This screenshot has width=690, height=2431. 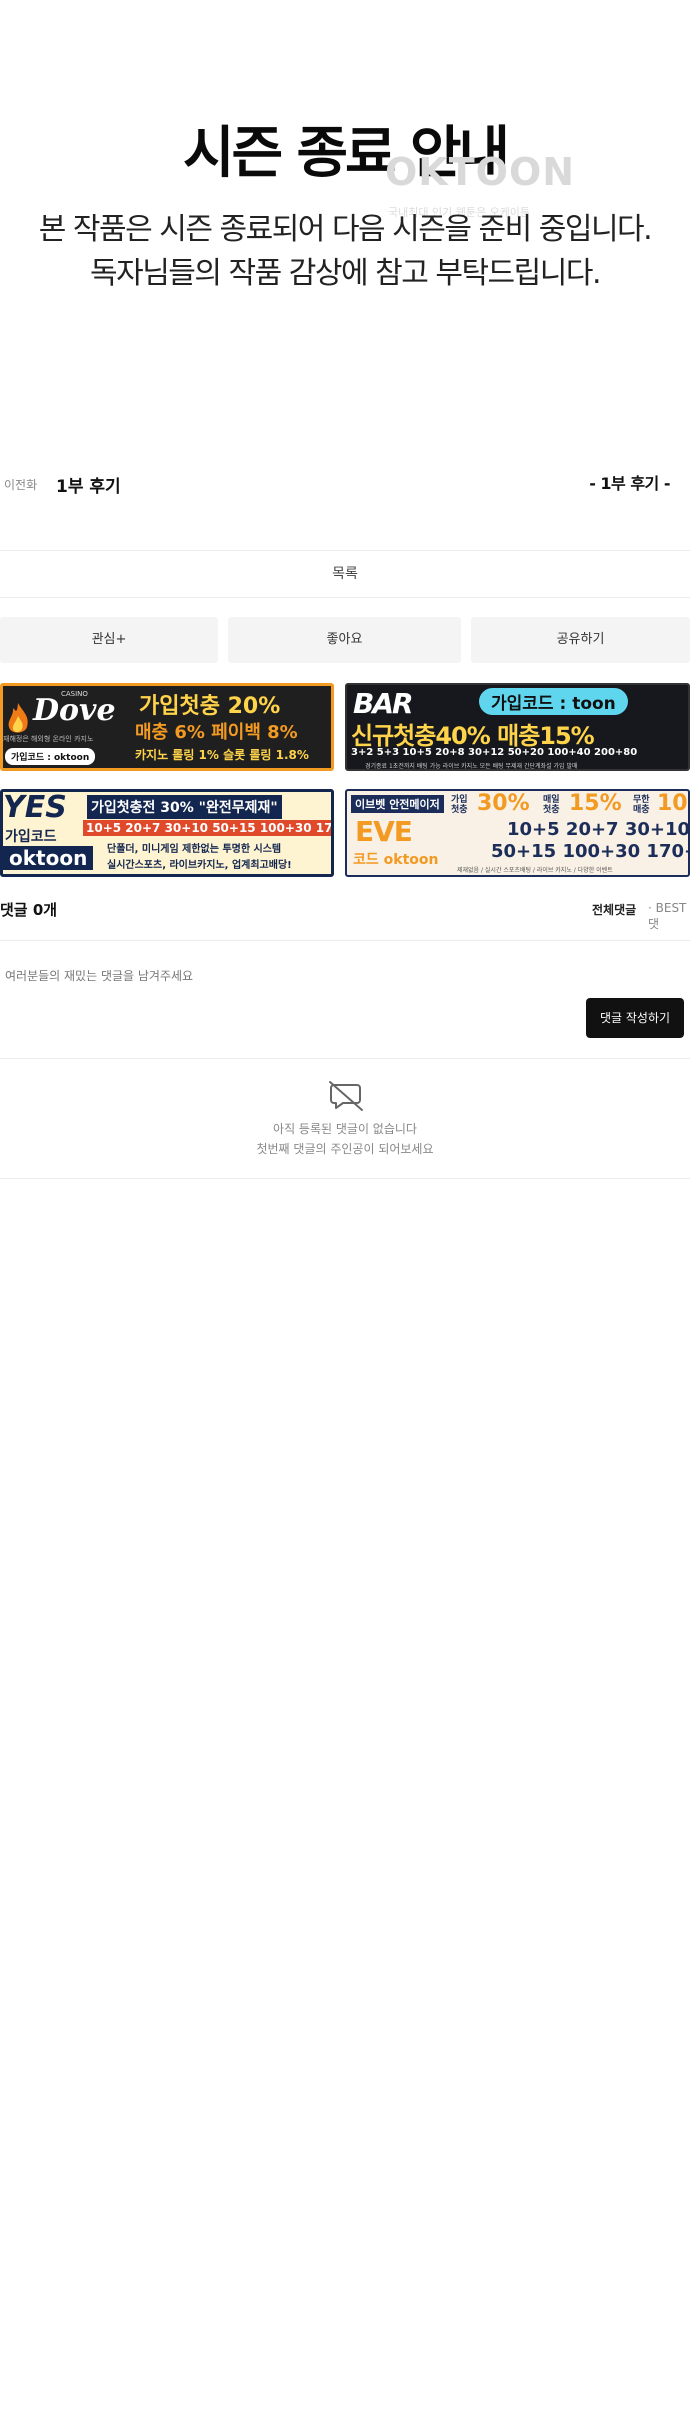 What do you see at coordinates (345, 1129) in the screenshot?
I see `empty-comments-message: 아직 등록된 댓글이 없습니다` at bounding box center [345, 1129].